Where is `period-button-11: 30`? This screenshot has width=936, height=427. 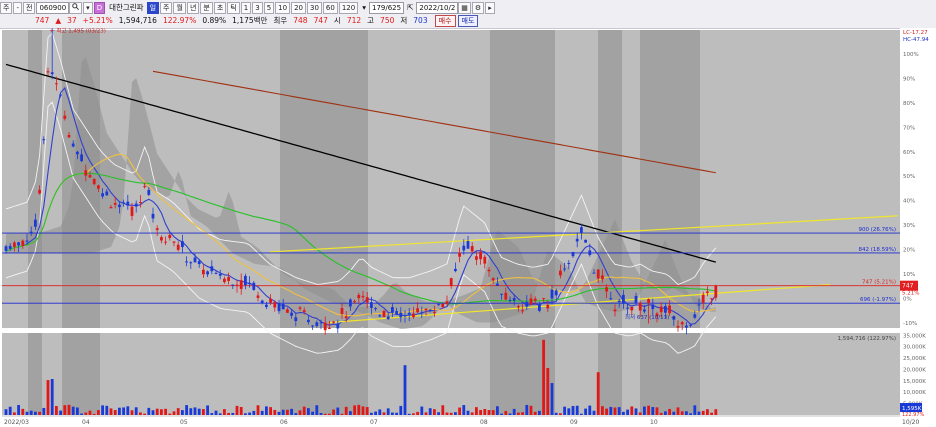
period-button-11: 30 is located at coordinates (314, 7).